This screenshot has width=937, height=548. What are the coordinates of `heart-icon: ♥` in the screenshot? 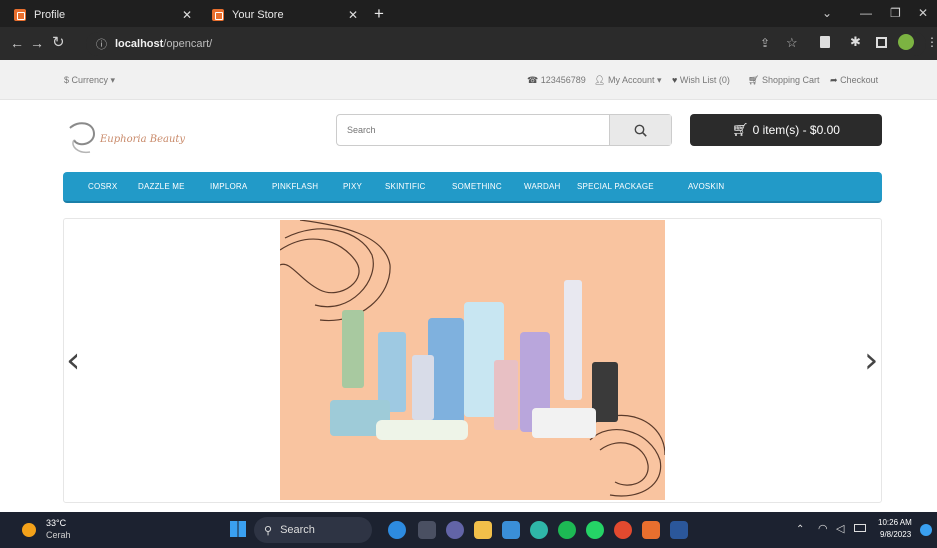 It's located at (675, 80).